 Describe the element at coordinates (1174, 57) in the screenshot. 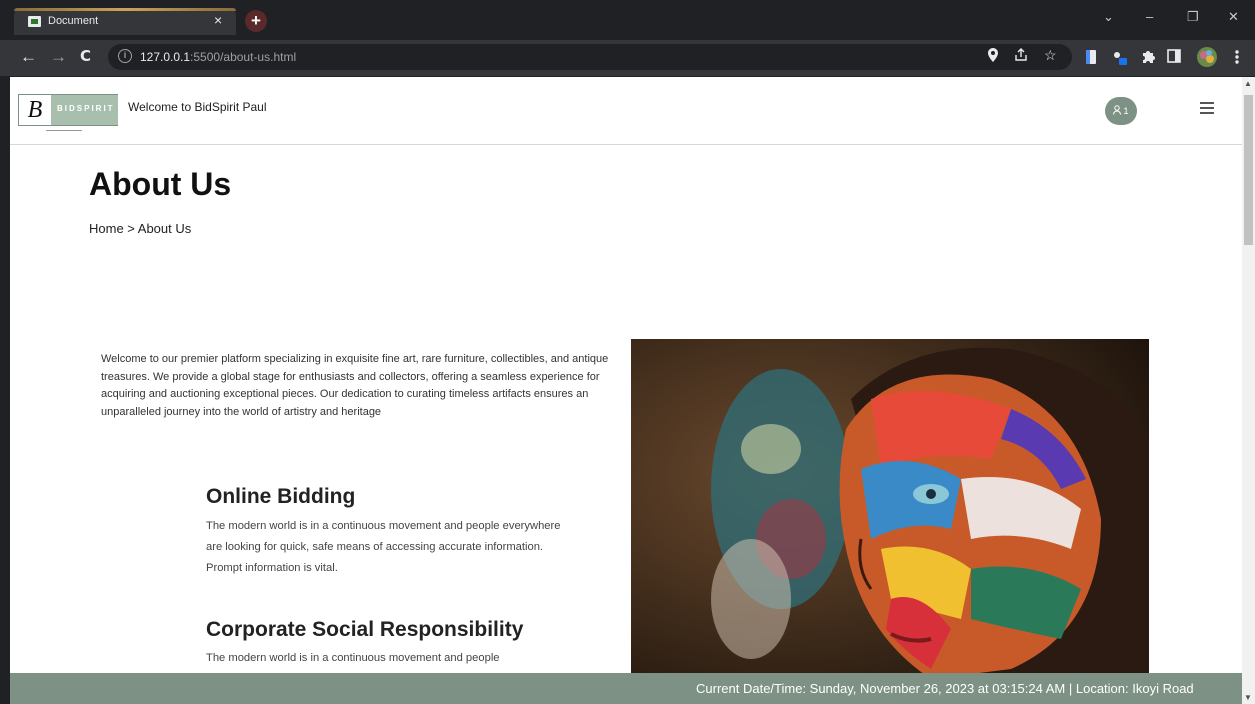

I see `side-panel-icon` at that location.